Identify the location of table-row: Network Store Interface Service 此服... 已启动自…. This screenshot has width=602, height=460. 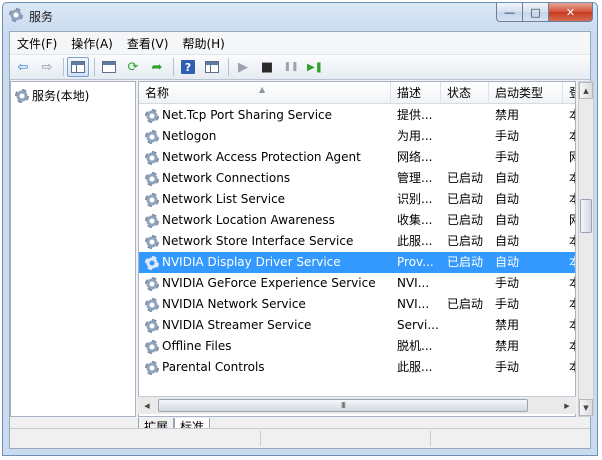
(357, 241).